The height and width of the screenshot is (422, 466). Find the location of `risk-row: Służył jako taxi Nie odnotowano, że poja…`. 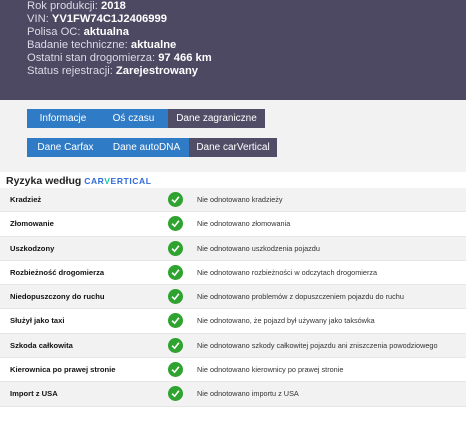

risk-row: Służył jako taxi Nie odnotowano, że poja… is located at coordinates (233, 321).